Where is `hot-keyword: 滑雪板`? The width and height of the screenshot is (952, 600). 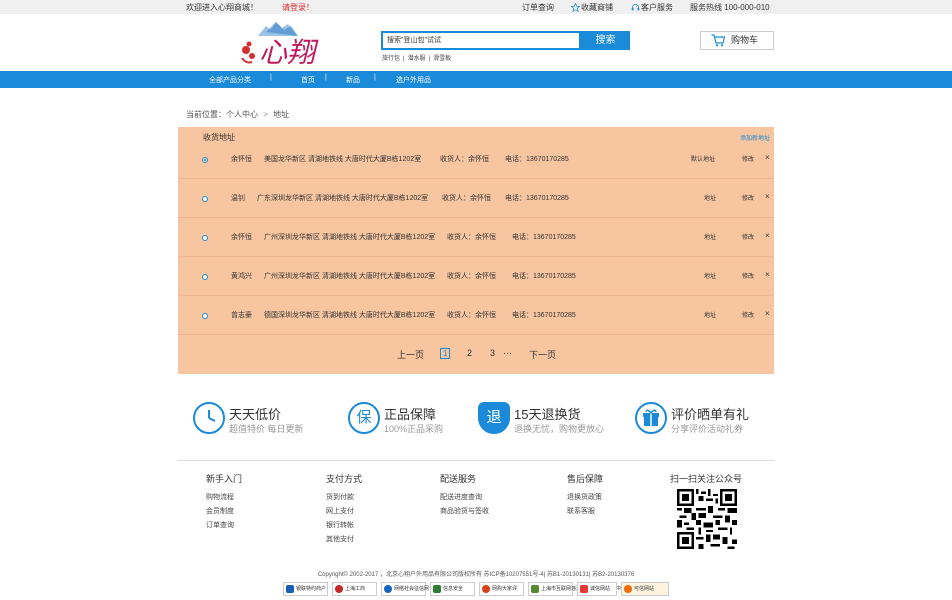
hot-keyword: 滑雪板 is located at coordinates (442, 59).